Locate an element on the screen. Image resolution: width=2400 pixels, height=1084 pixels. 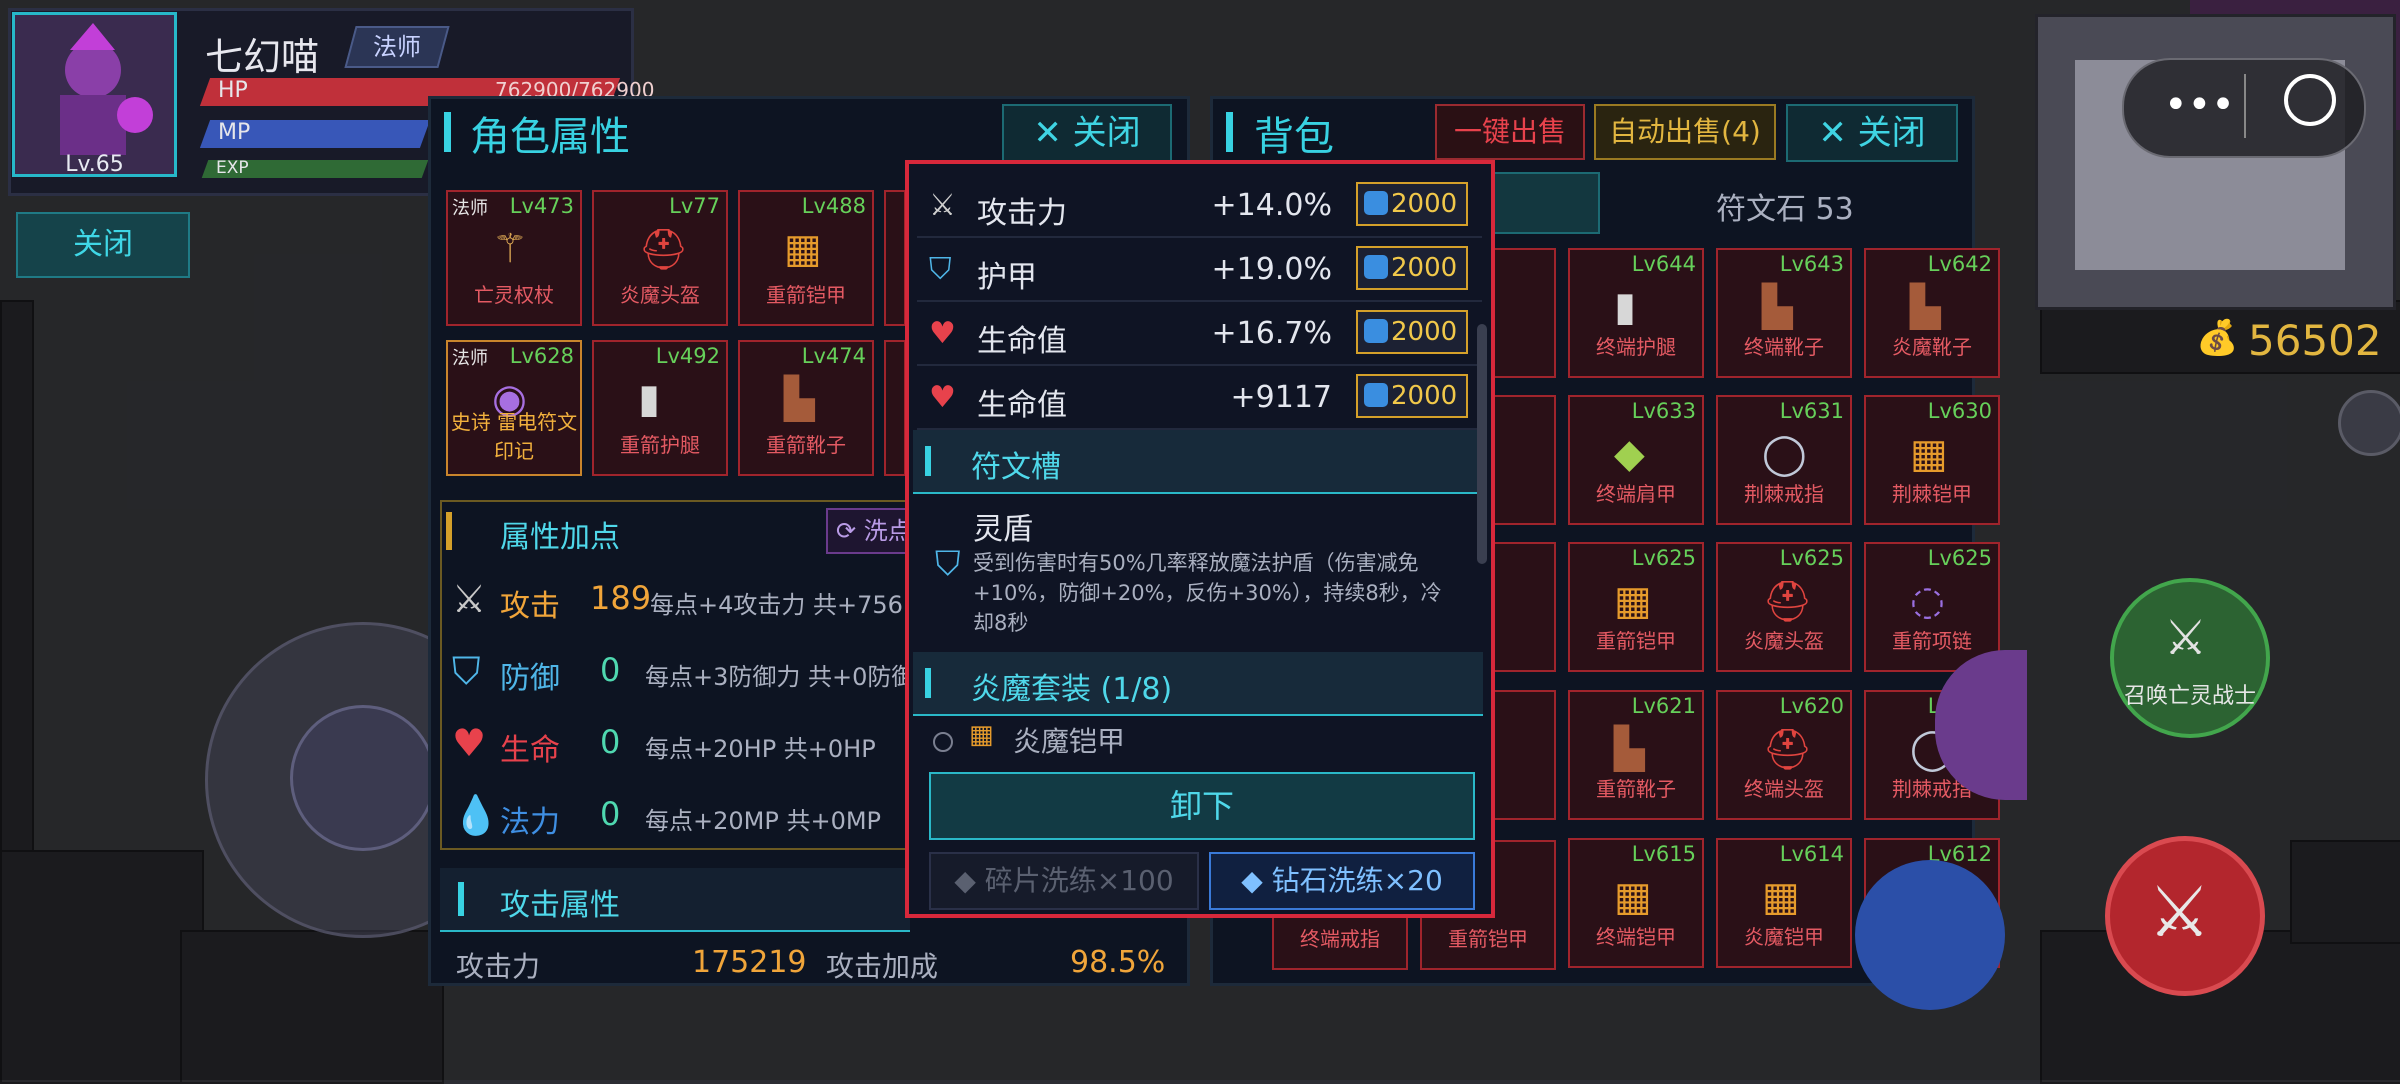
slot-name: 炎魔铠甲 is located at coordinates (1784, 937).